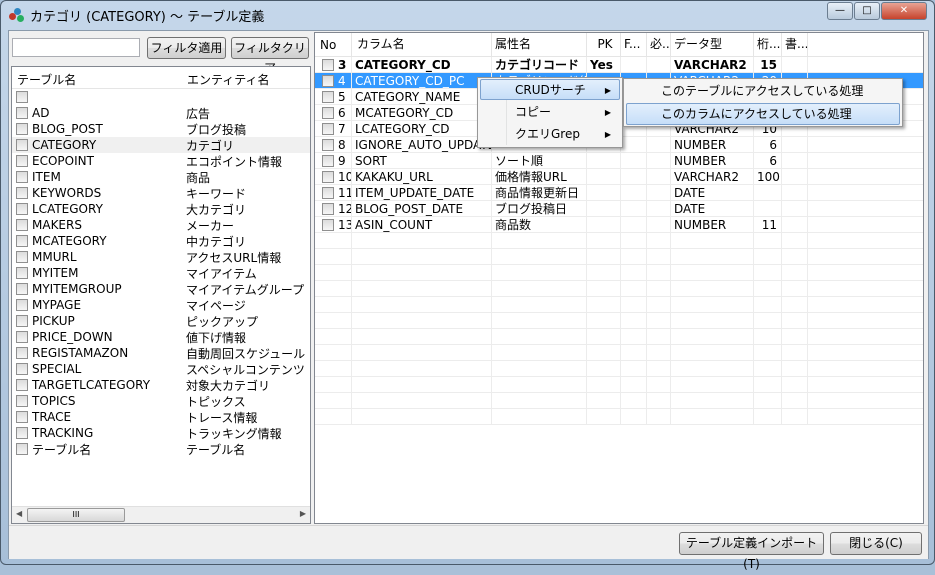 The width and height of the screenshot is (935, 575). Describe the element at coordinates (161, 353) in the screenshot. I see `table-list-row: REGISTAMAZON 自動周回スケジュール` at that location.